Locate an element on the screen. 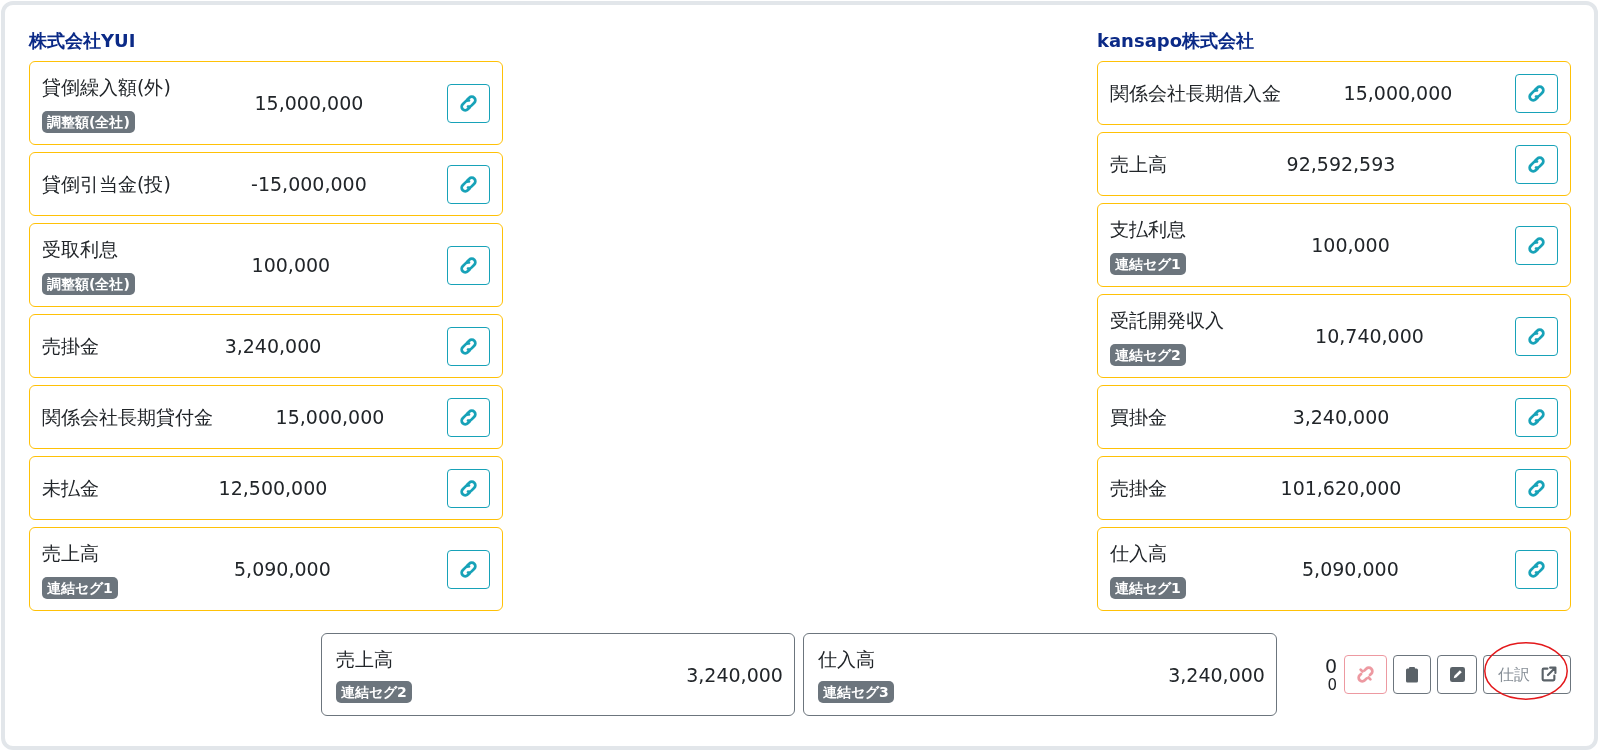  company-title: 株式会社YUI is located at coordinates (82, 41).